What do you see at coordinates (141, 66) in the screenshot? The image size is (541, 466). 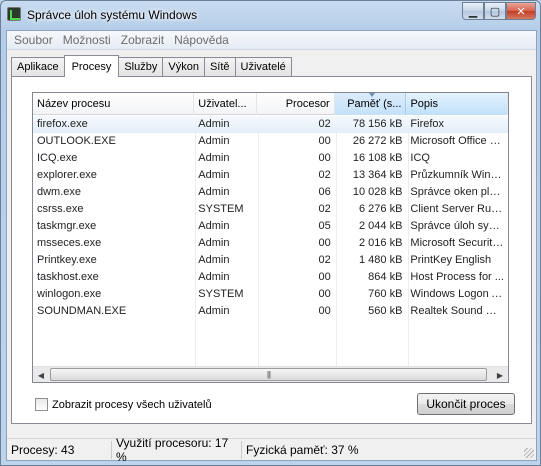 I see `tab-sluzby: Služby` at bounding box center [141, 66].